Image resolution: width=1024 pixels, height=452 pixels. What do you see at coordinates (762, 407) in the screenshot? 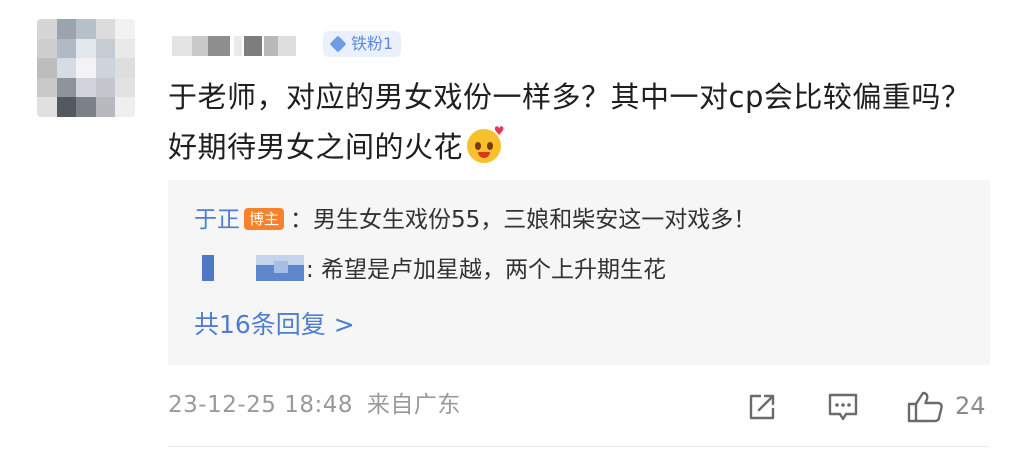
I see `share-icon` at bounding box center [762, 407].